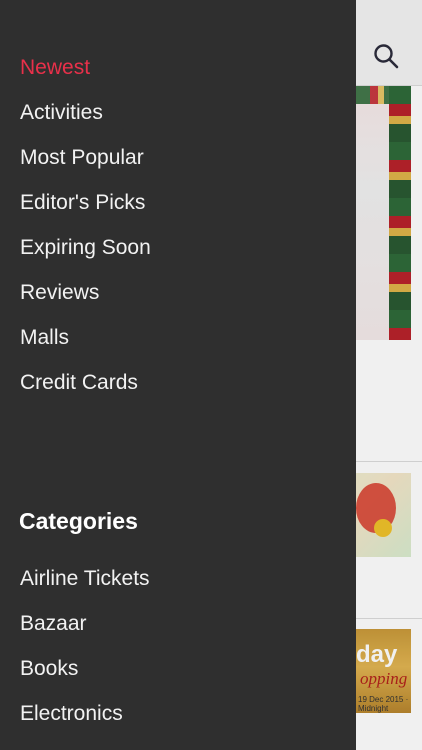 The width and height of the screenshot is (422, 750). What do you see at coordinates (61, 113) in the screenshot?
I see `menu-item-activities: Activities` at bounding box center [61, 113].